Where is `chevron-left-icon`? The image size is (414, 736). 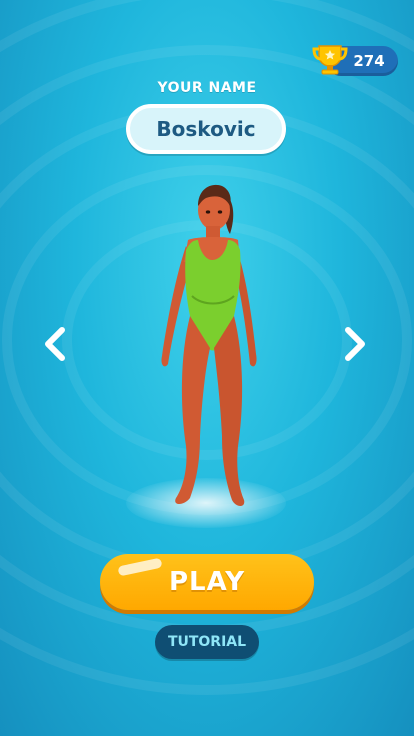
chevron-left-icon is located at coordinates (55, 344).